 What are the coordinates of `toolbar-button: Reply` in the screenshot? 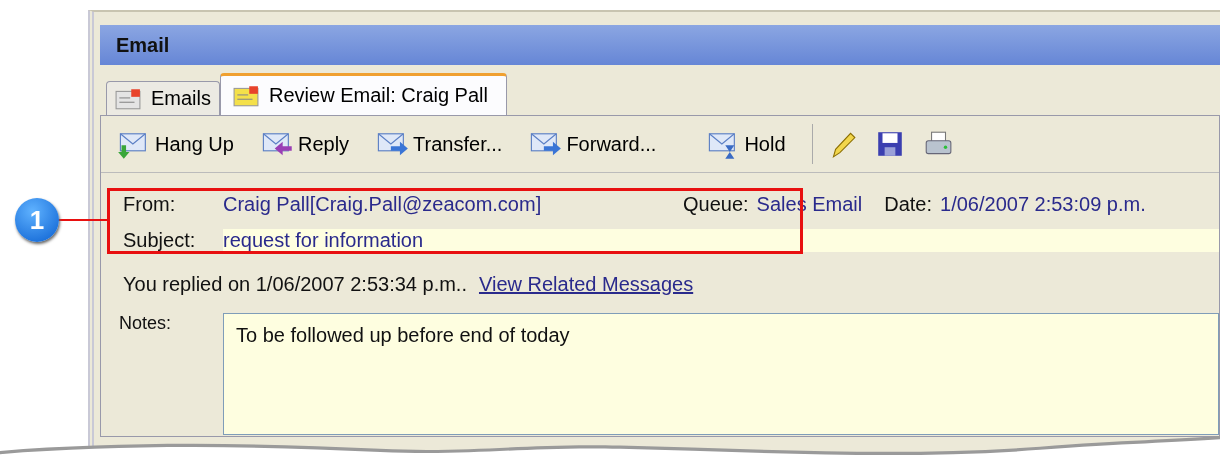 It's located at (311, 144).